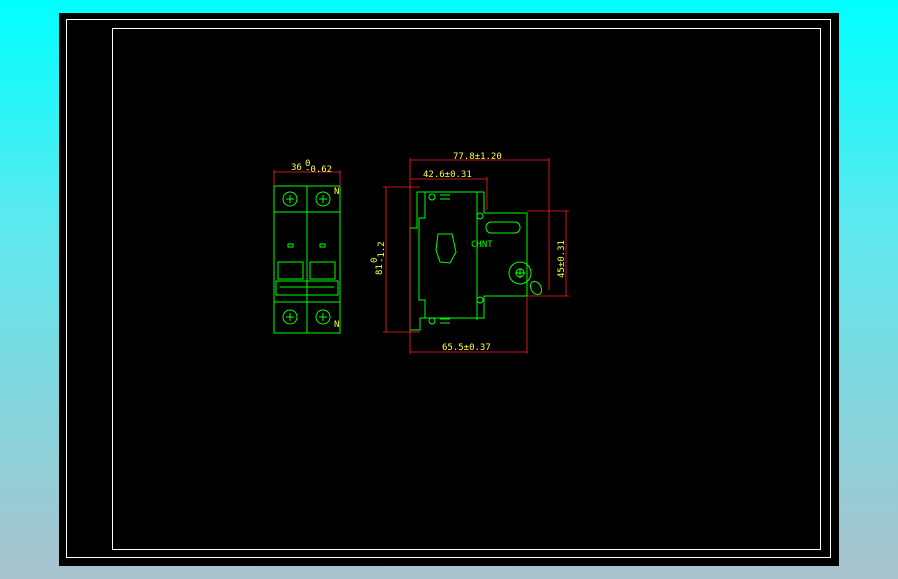 This screenshot has width=898, height=579. Describe the element at coordinates (482, 245) in the screenshot. I see `brand-label: CHNT` at that location.